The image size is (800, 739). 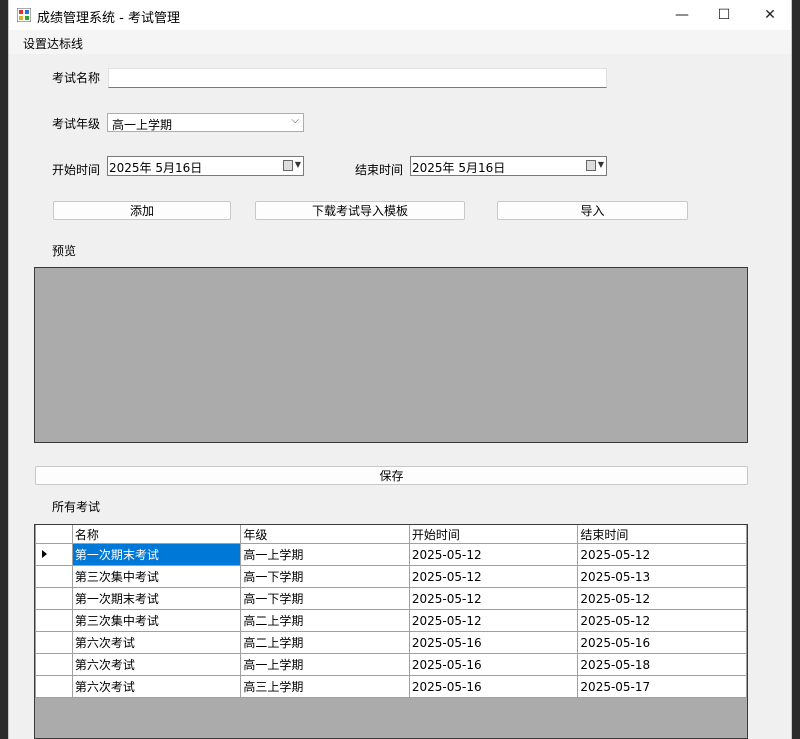 What do you see at coordinates (205, 166) in the screenshot?
I see `start-date-picker: 2025年 5月16日 ▼` at bounding box center [205, 166].